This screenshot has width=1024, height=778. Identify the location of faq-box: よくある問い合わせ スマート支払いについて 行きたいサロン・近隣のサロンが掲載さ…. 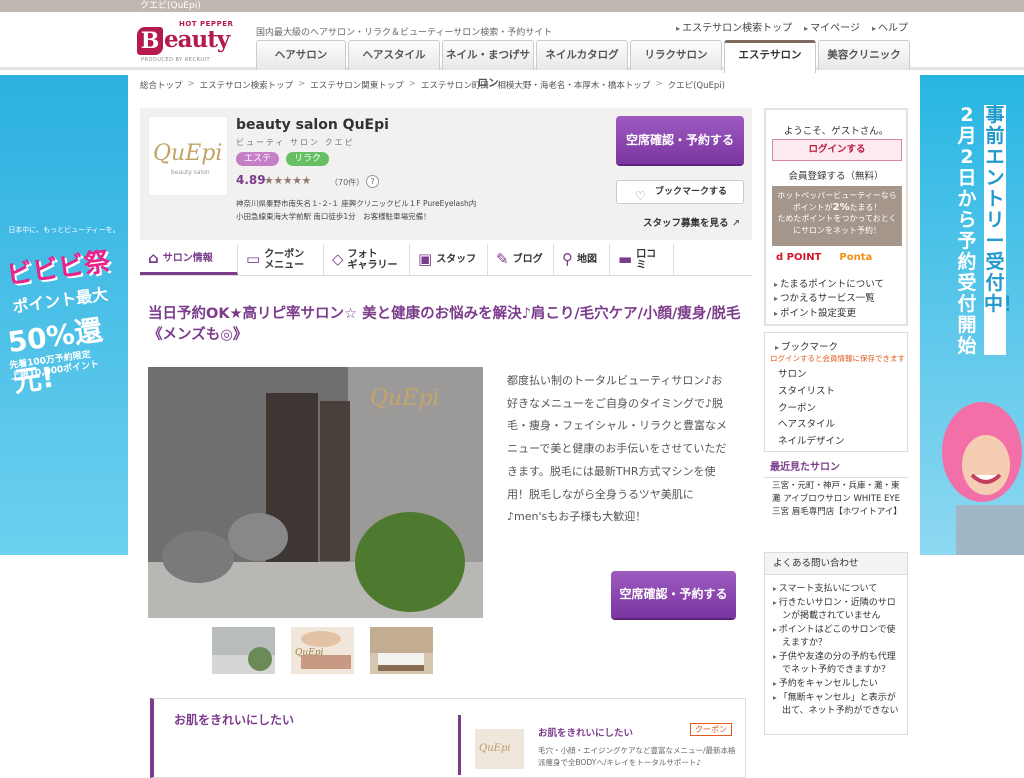
(836, 643).